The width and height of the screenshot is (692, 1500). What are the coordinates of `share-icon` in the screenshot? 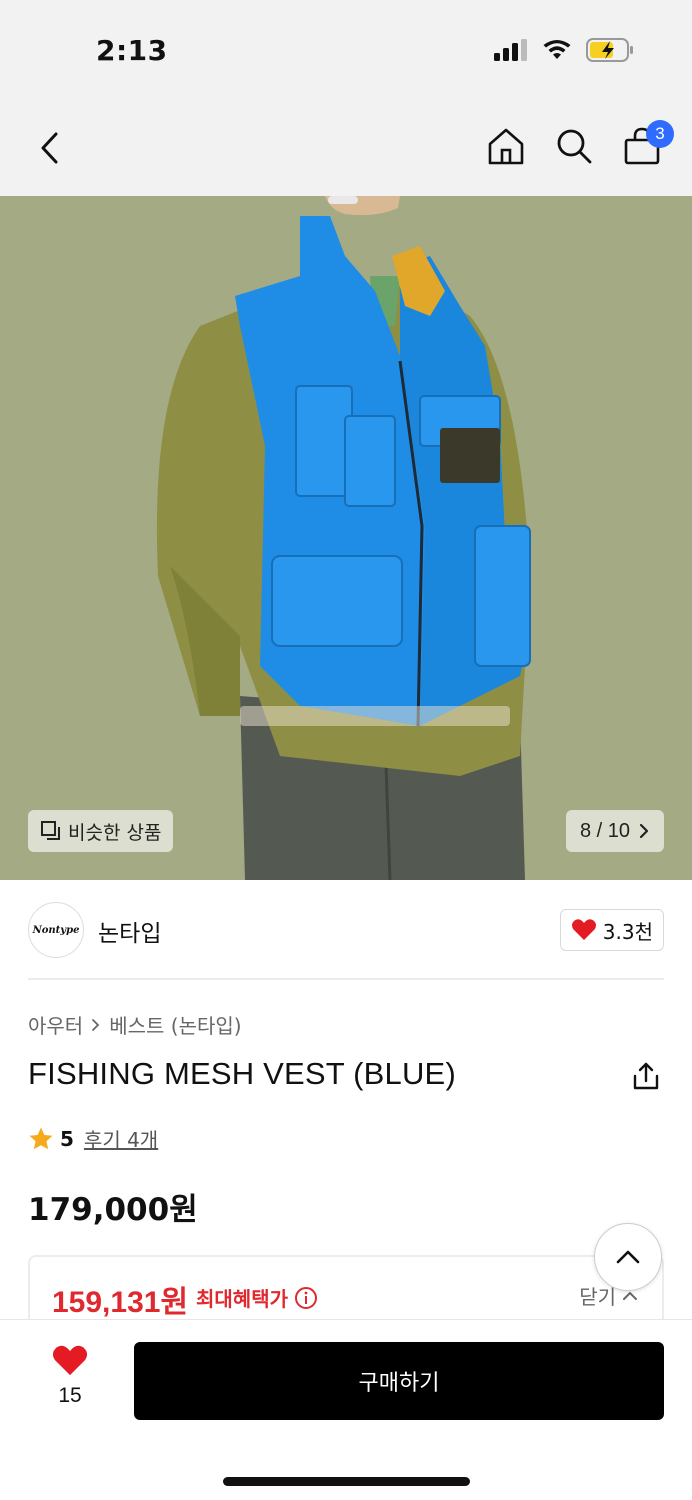 It's located at (646, 1076).